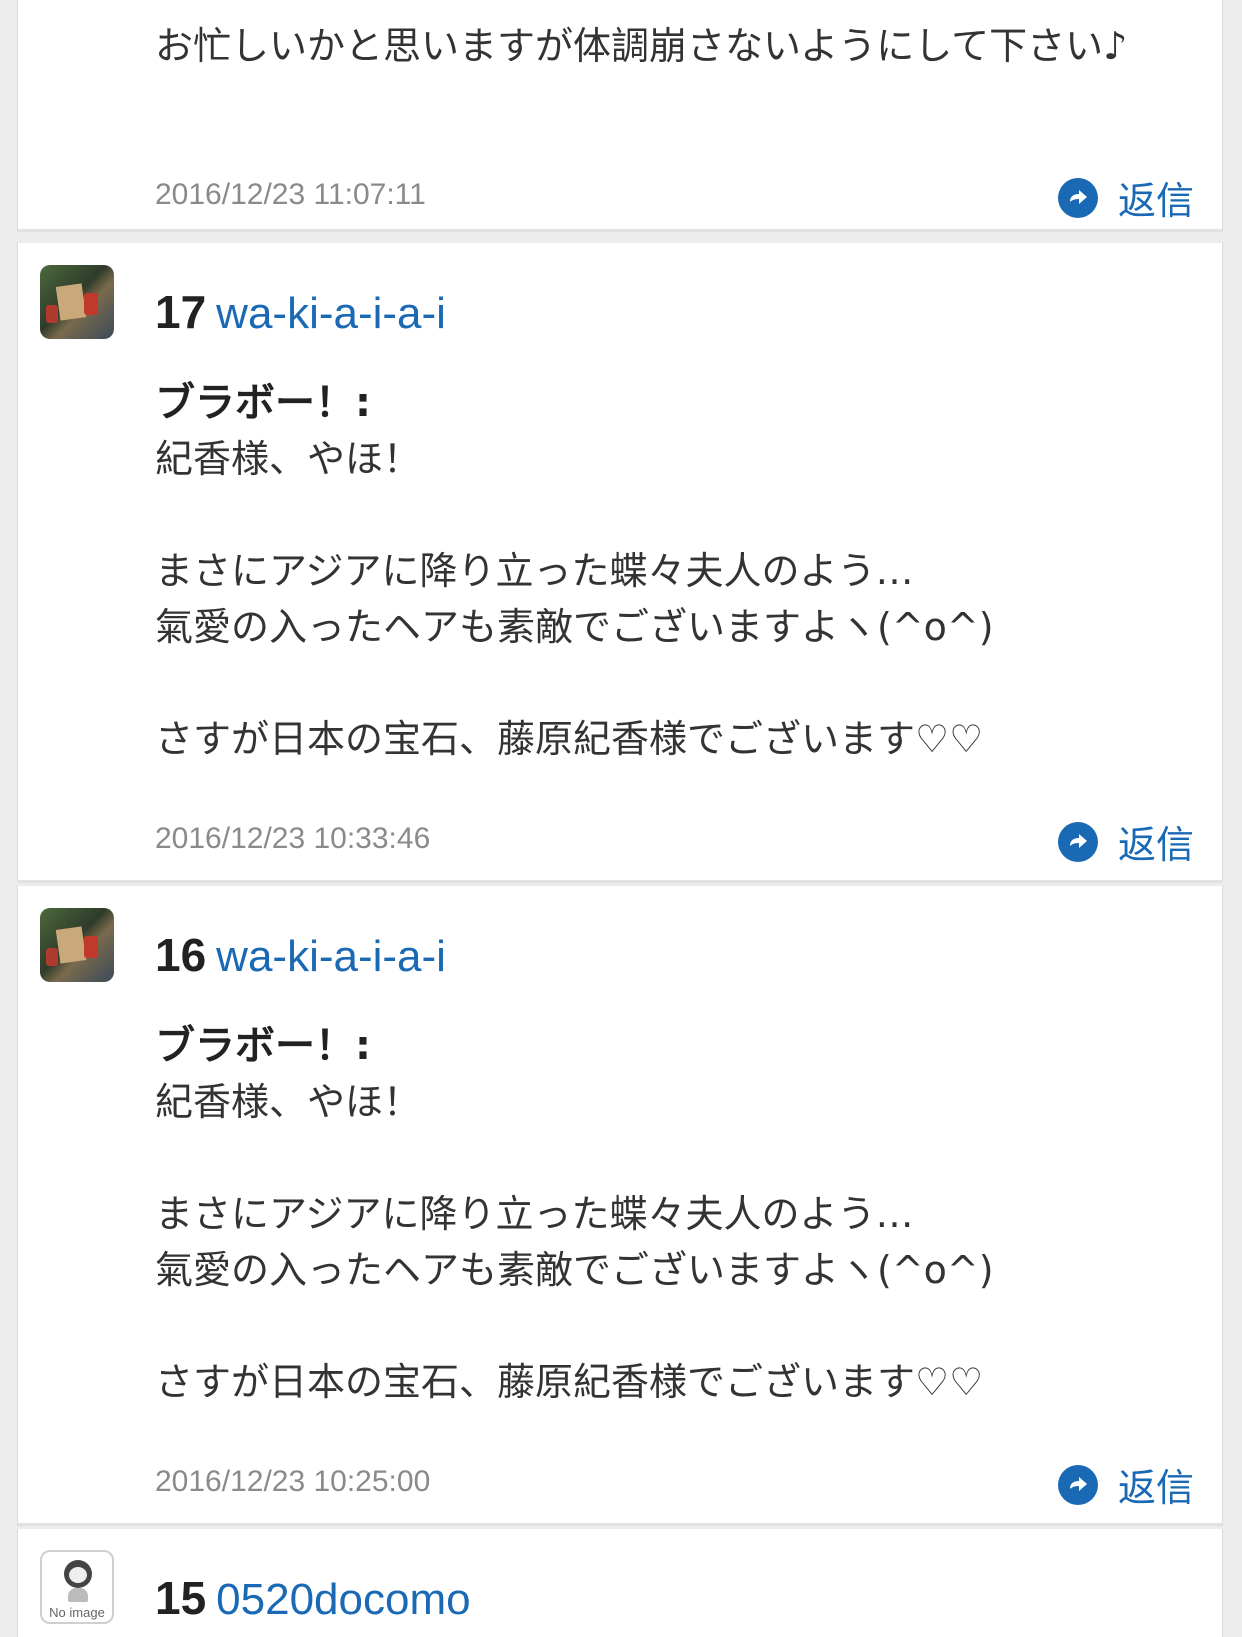 This screenshot has width=1242, height=1637. I want to click on user-avatar: No image, so click(77, 1587).